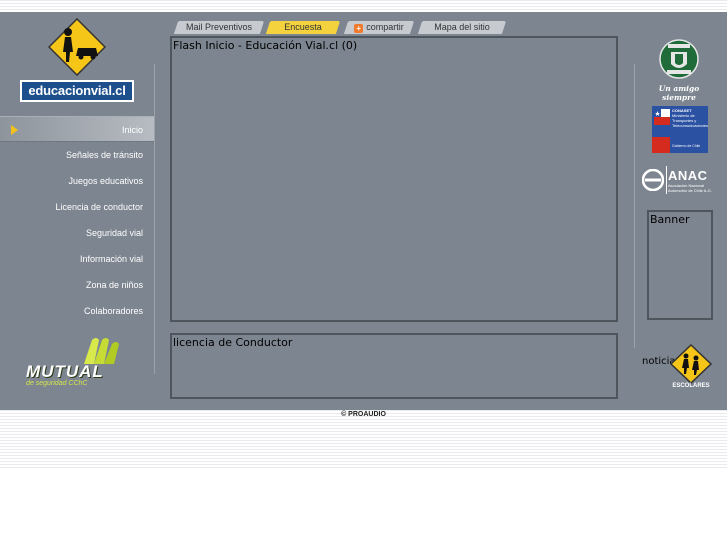 The image size is (727, 545). Describe the element at coordinates (14, 130) in the screenshot. I see `active-arrow-icon` at that location.